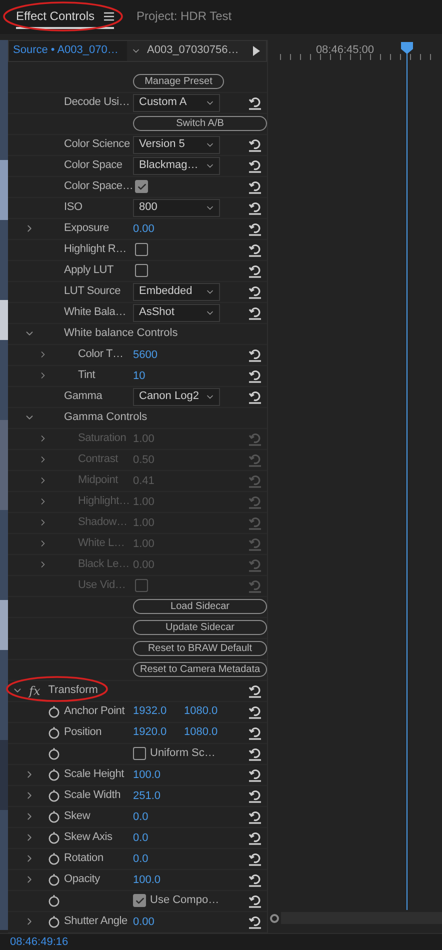 The width and height of the screenshot is (442, 950). What do you see at coordinates (176, 313) in the screenshot?
I see `dropdown: AsShot` at bounding box center [176, 313].